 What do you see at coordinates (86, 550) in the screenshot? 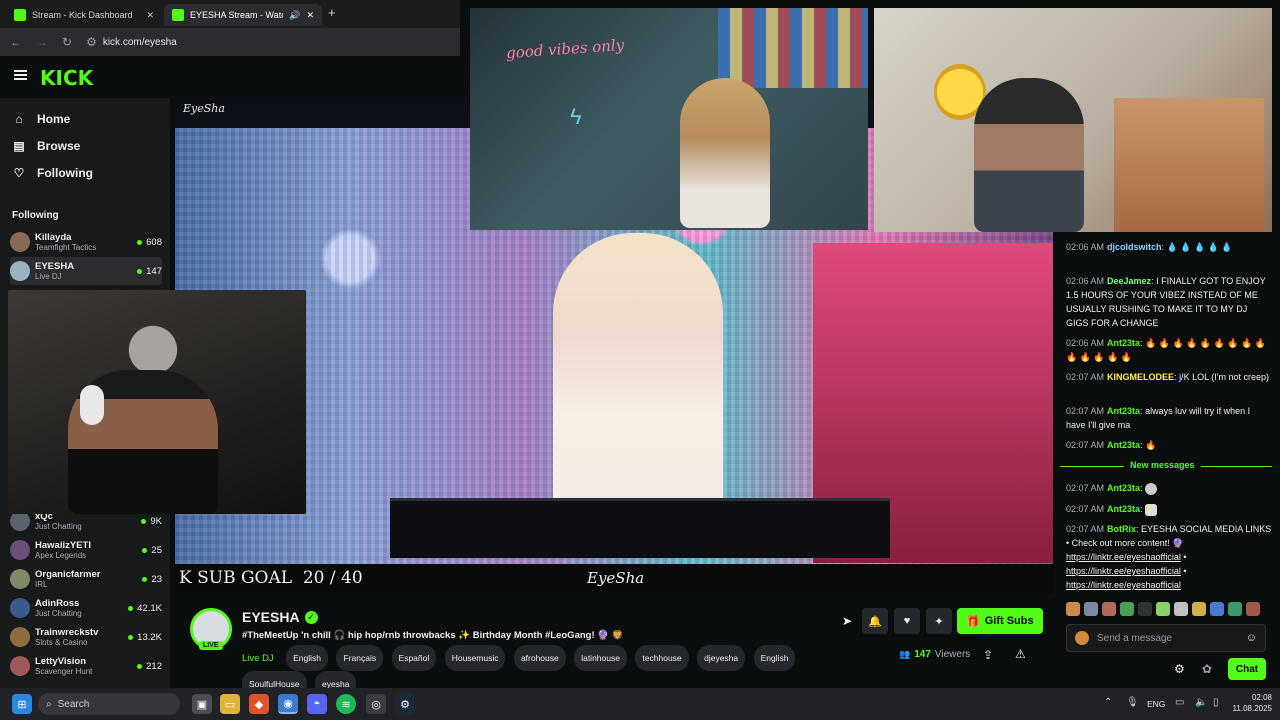
I see `following-channel-hawaiizyeti: HawaiizYETI Apex Legends 25` at bounding box center [86, 550].